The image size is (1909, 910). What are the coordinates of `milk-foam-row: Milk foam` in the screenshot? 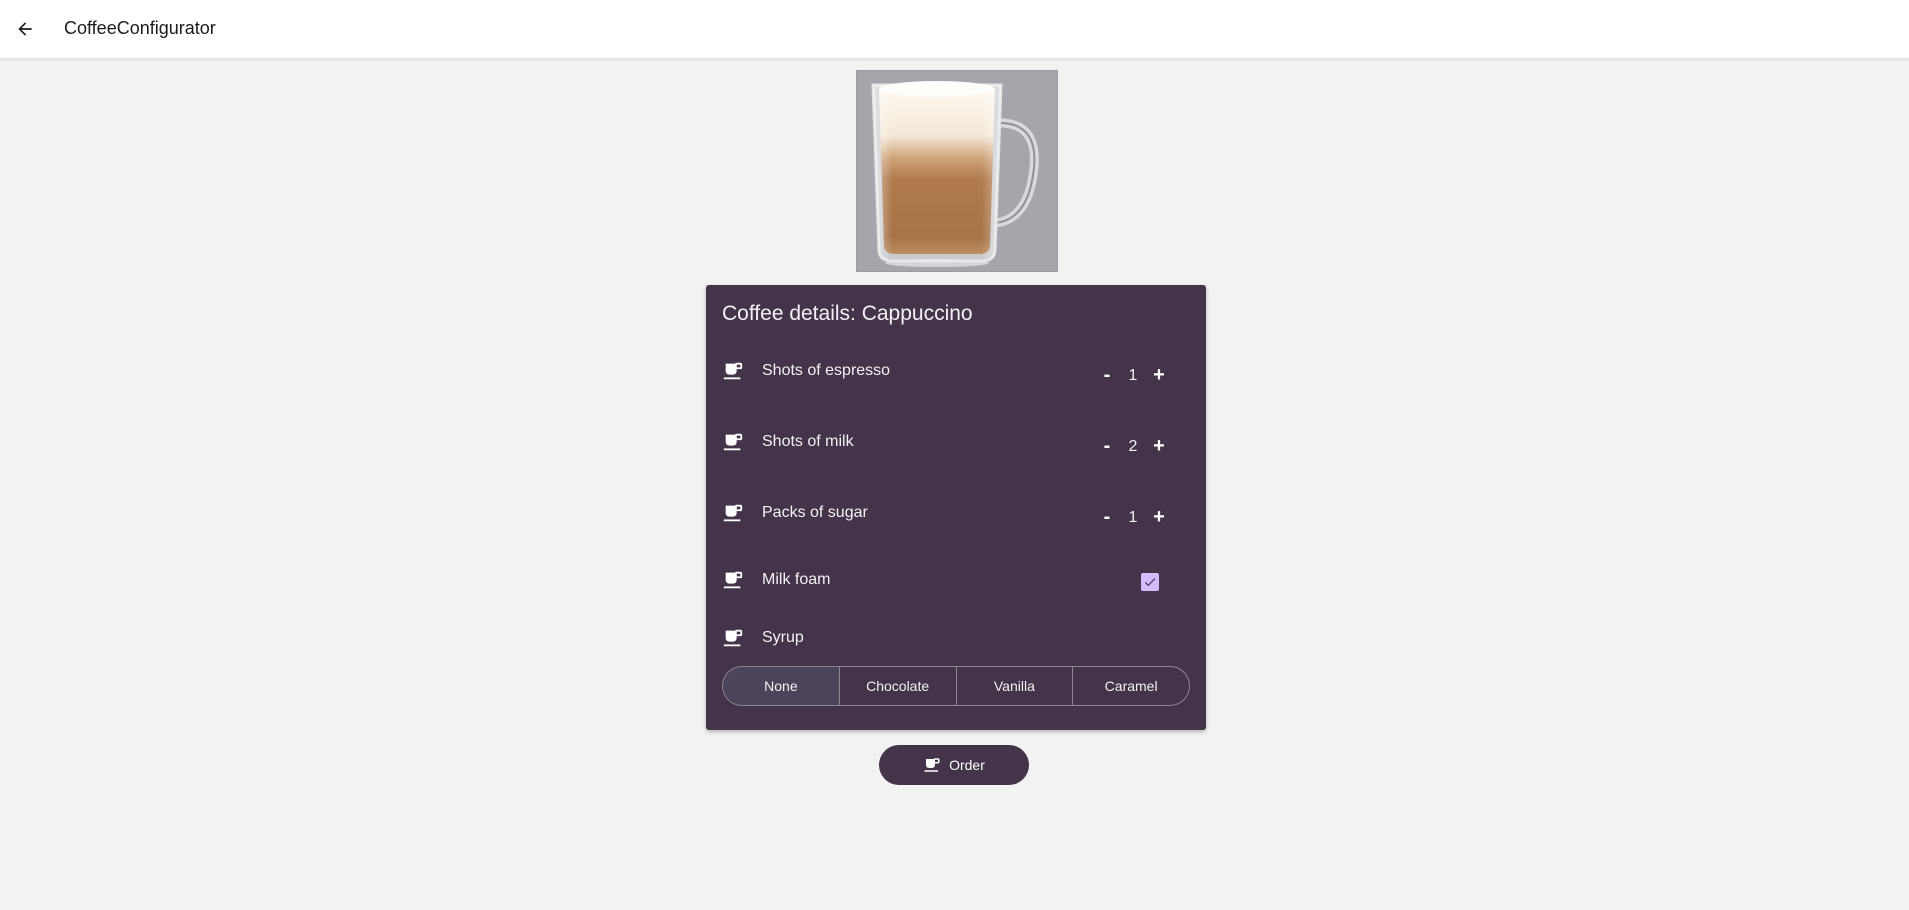 It's located at (956, 582).